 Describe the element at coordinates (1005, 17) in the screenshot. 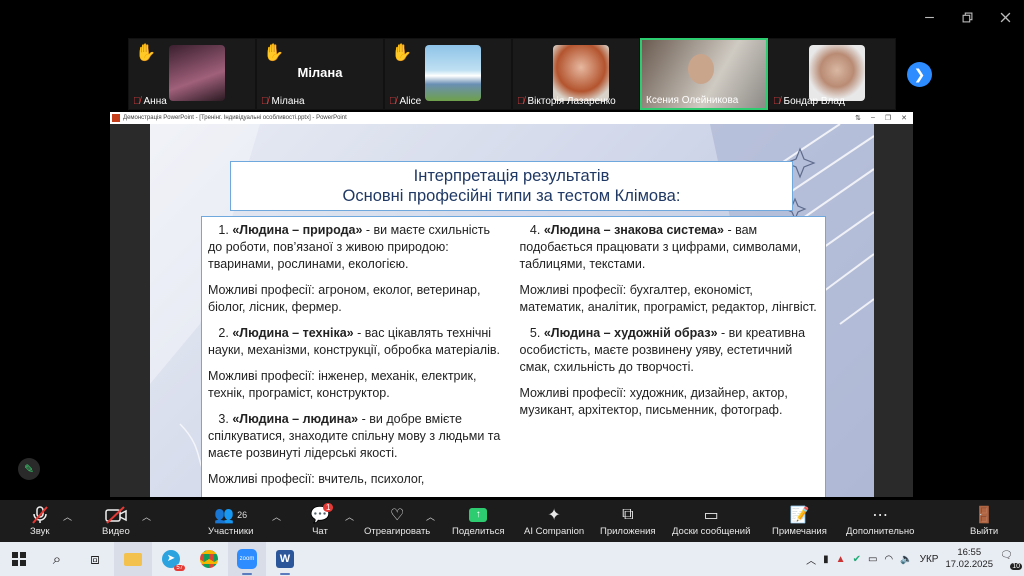

I see `close-button` at that location.